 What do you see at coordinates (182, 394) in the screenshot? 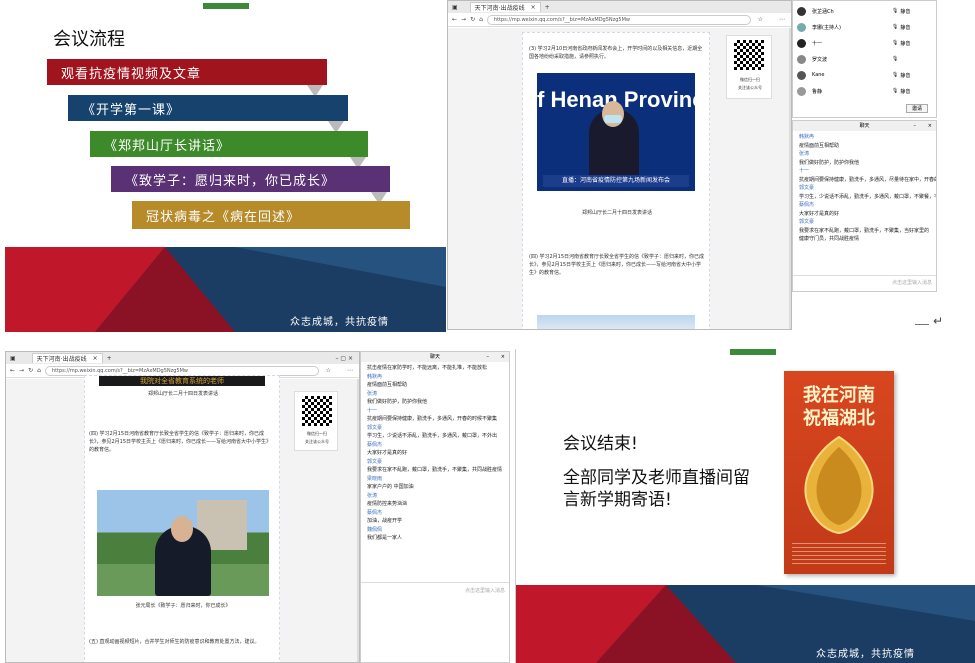
I see `video-caption-top: 郑邦山厅长二月十四日发表讲话` at bounding box center [182, 394].